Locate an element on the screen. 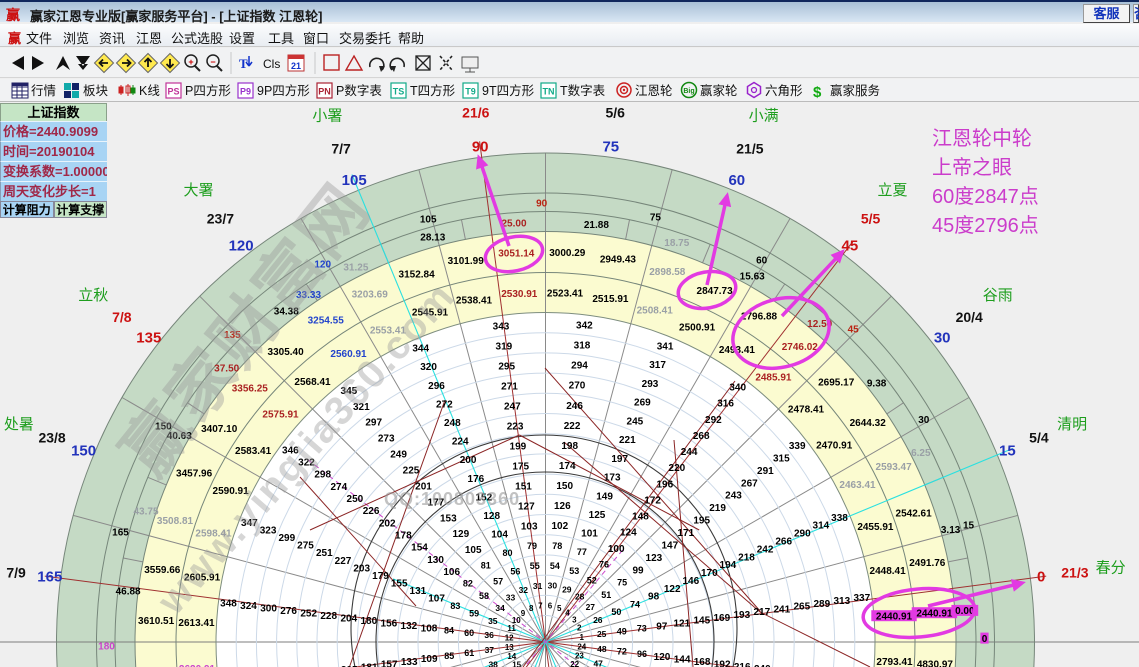 This screenshot has height=667, width=1139. svg-text: K线 is located at coordinates (149, 91).